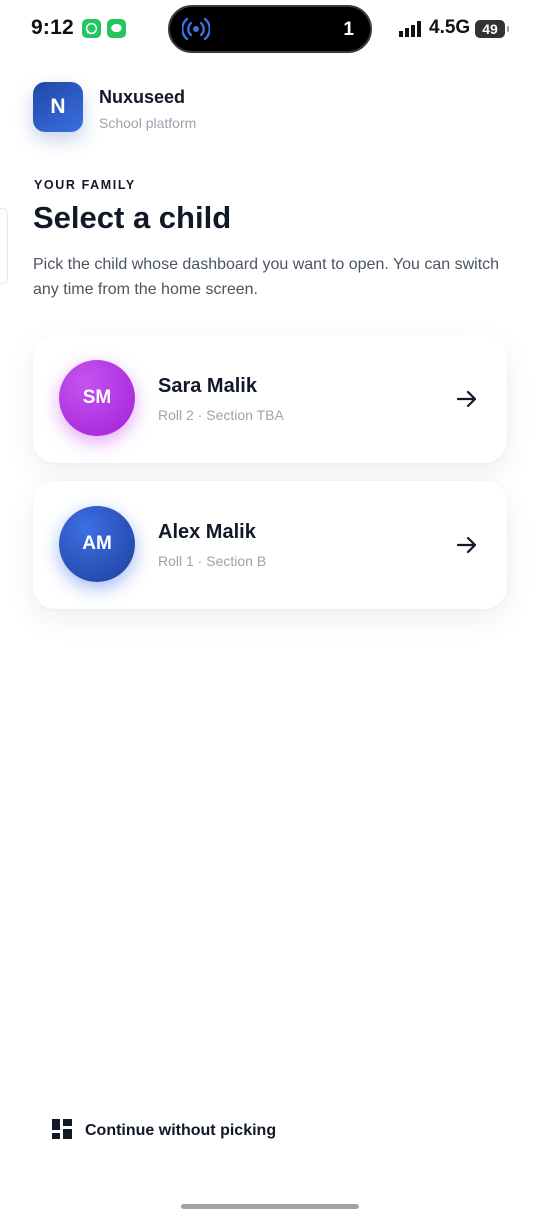 This screenshot has width=540, height=1218. I want to click on dashboard-icon, so click(62, 1131).